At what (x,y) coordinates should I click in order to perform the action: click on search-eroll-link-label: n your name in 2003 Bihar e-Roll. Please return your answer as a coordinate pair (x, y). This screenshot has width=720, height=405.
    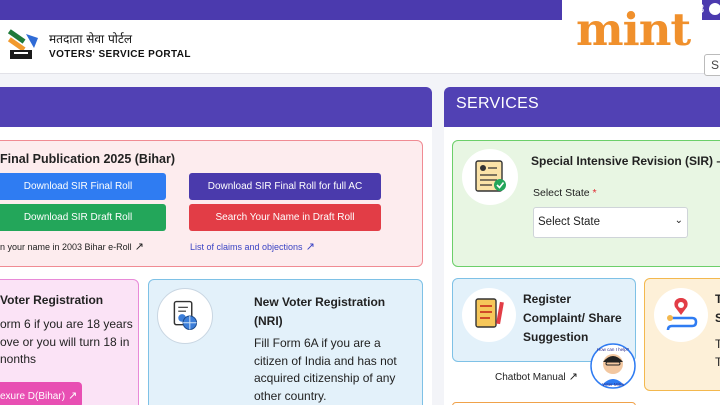
    Looking at the image, I should click on (66, 247).